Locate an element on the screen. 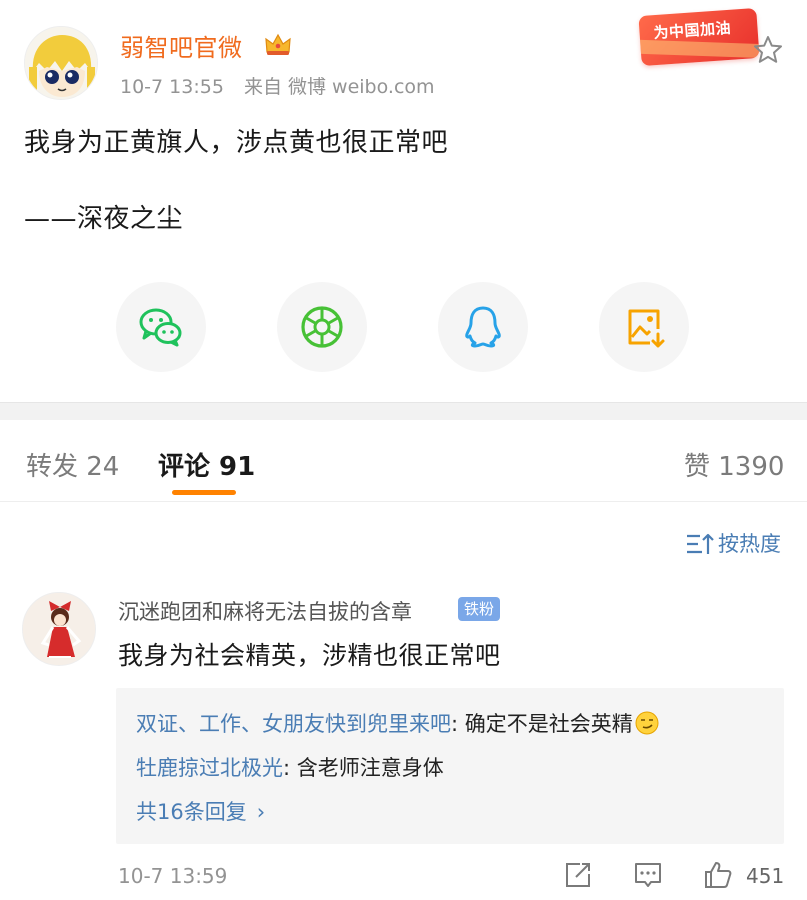 Image resolution: width=807 pixels, height=900 pixels. tab-likes: 赞 1390 is located at coordinates (734, 464).